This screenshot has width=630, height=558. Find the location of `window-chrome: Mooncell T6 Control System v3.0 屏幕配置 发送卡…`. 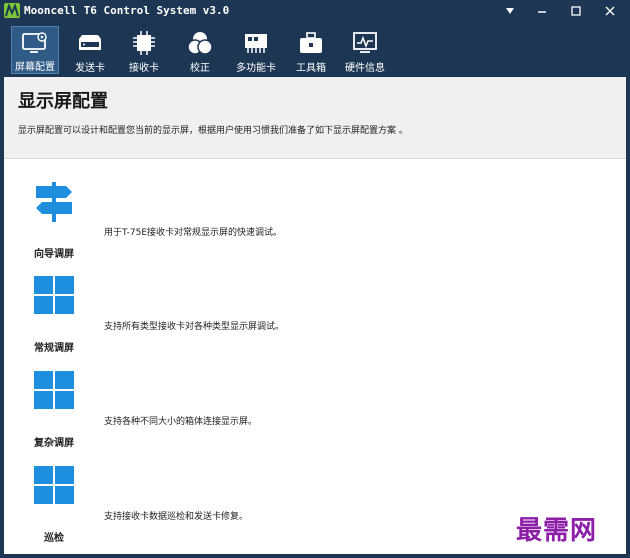

window-chrome: Mooncell T6 Control System v3.0 屏幕配置 发送卡… is located at coordinates (315, 38).